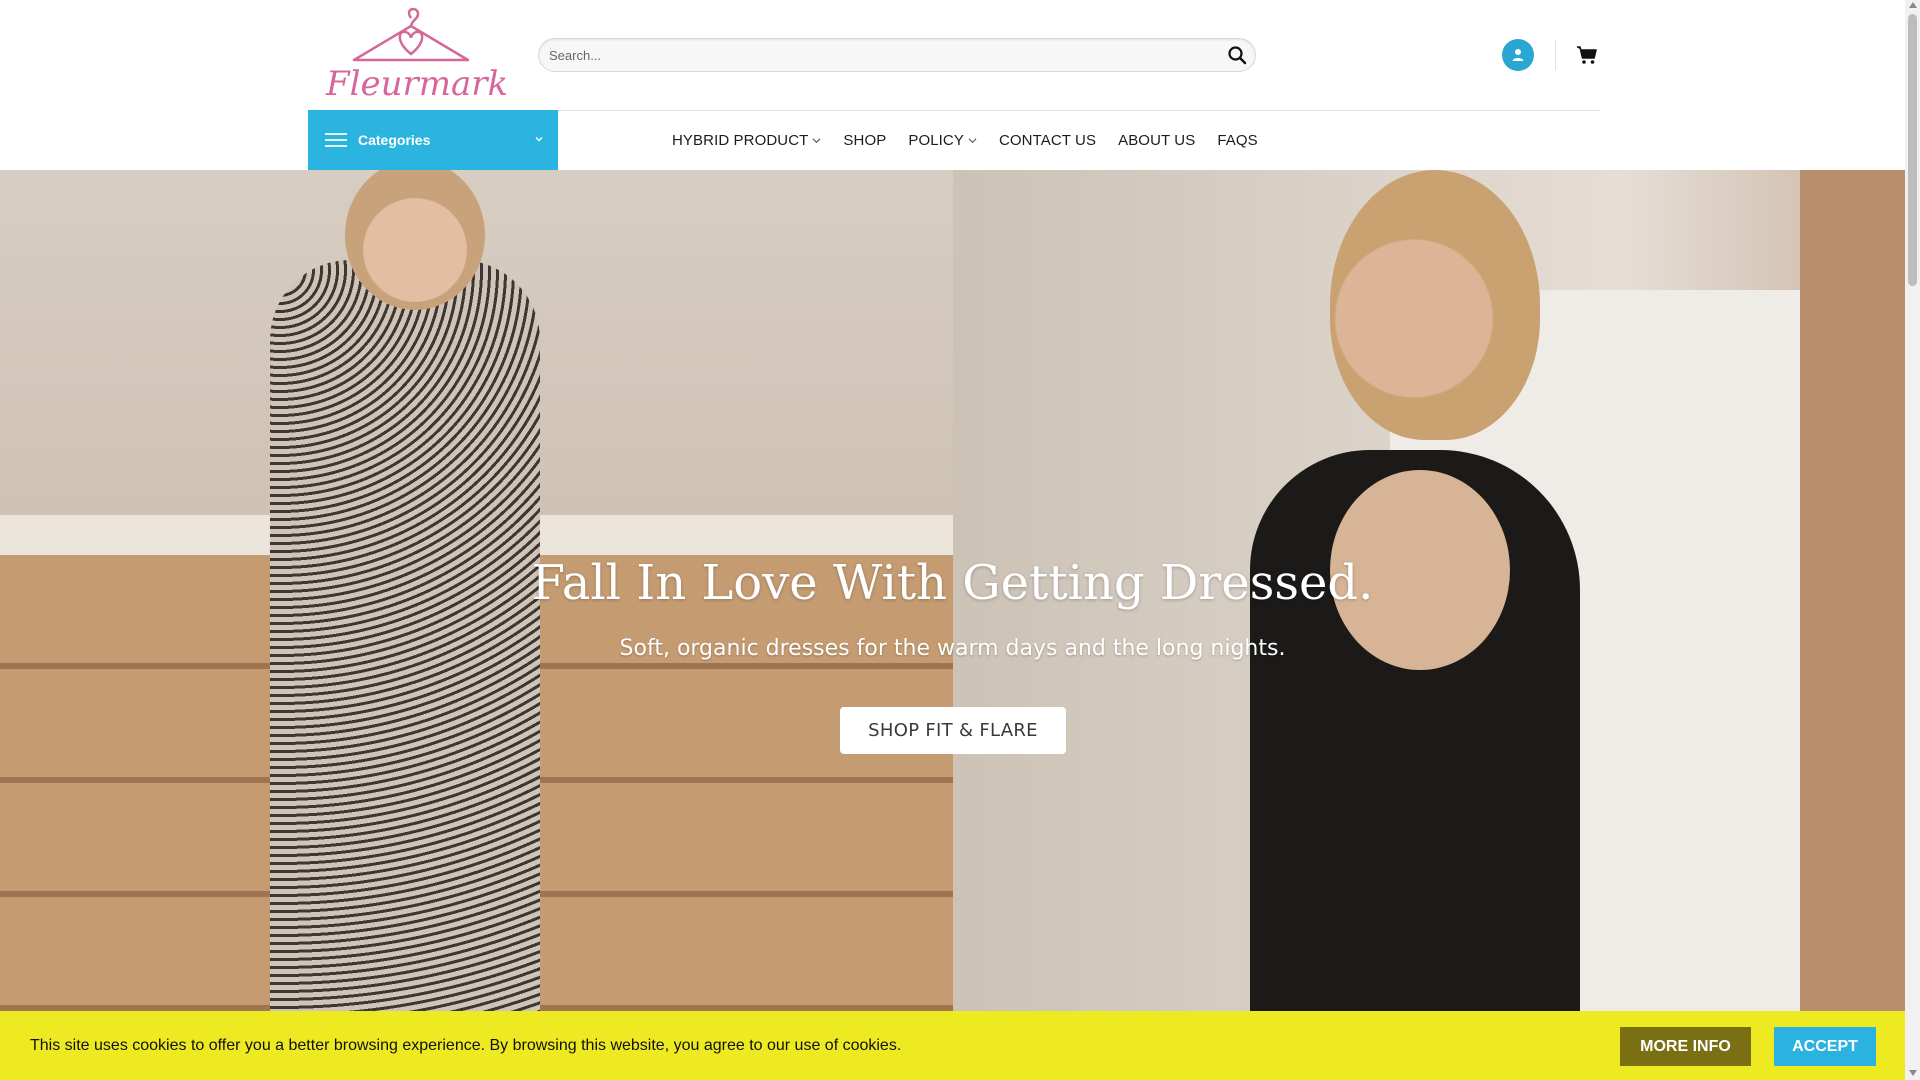 This screenshot has height=1080, width=1920. What do you see at coordinates (405, 670) in the screenshot?
I see `model-left-dress` at bounding box center [405, 670].